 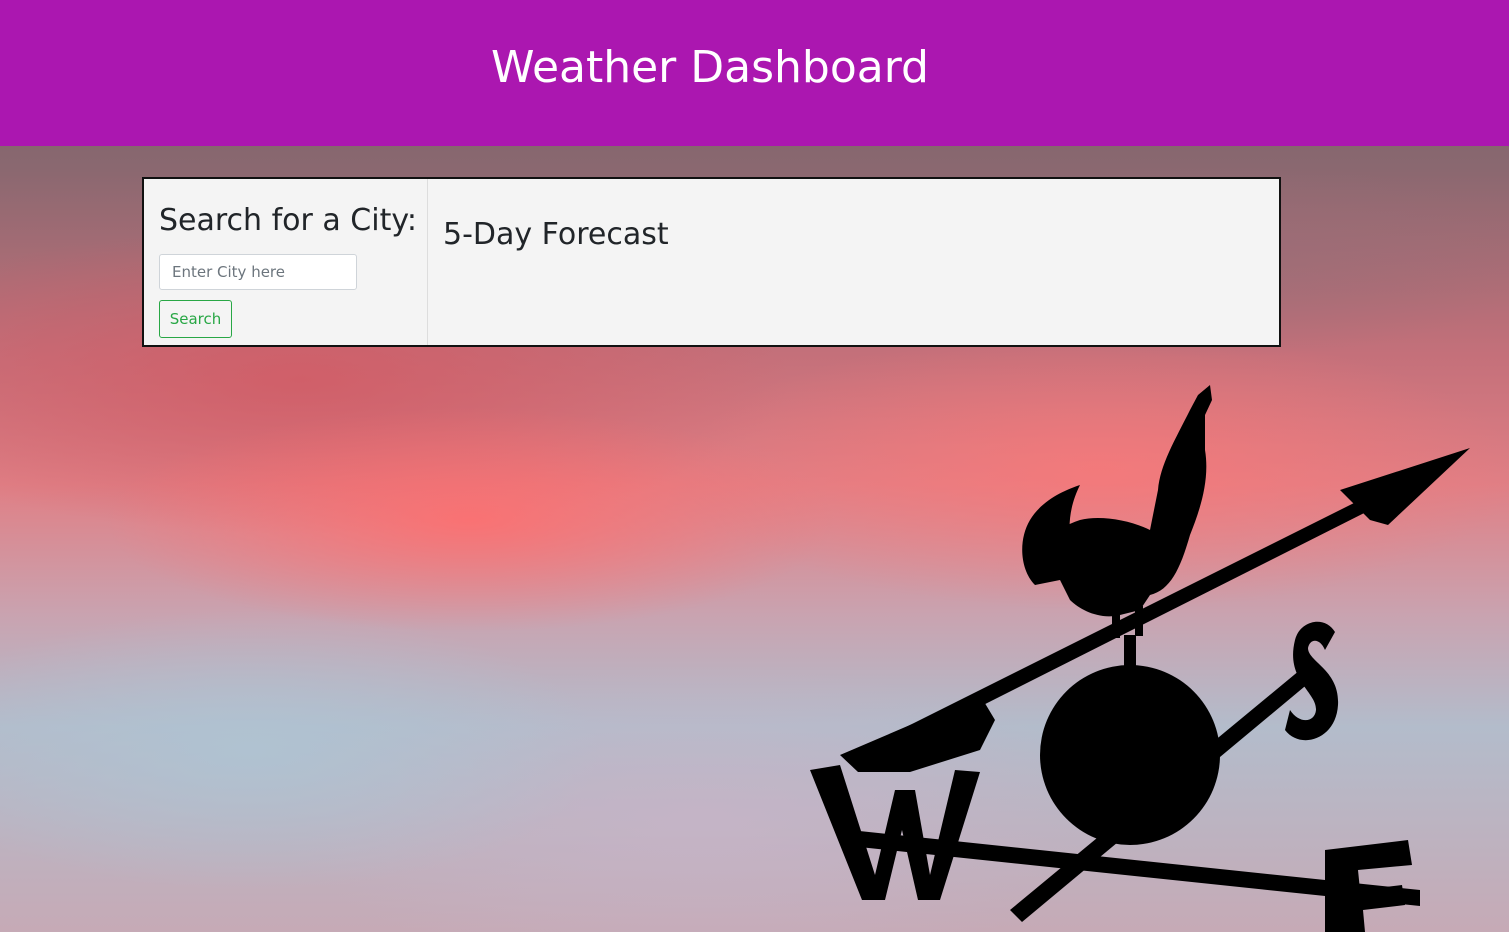 I want to click on search-button: Search, so click(x=195, y=319).